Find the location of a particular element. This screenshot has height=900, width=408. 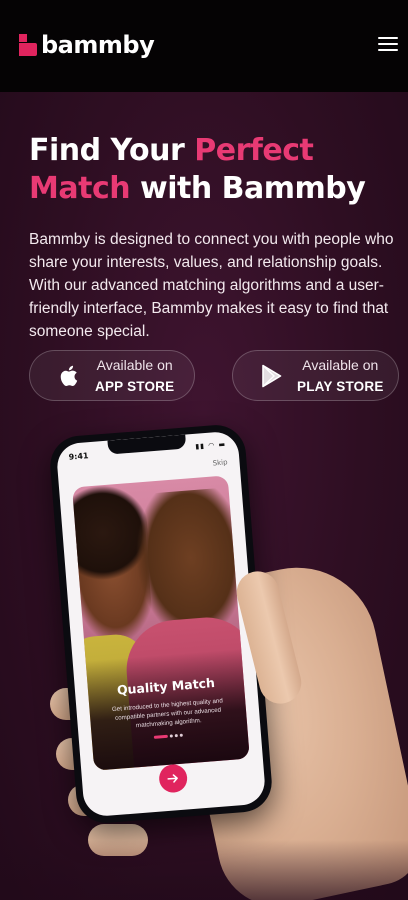

skip-link: Skip is located at coordinates (220, 463).